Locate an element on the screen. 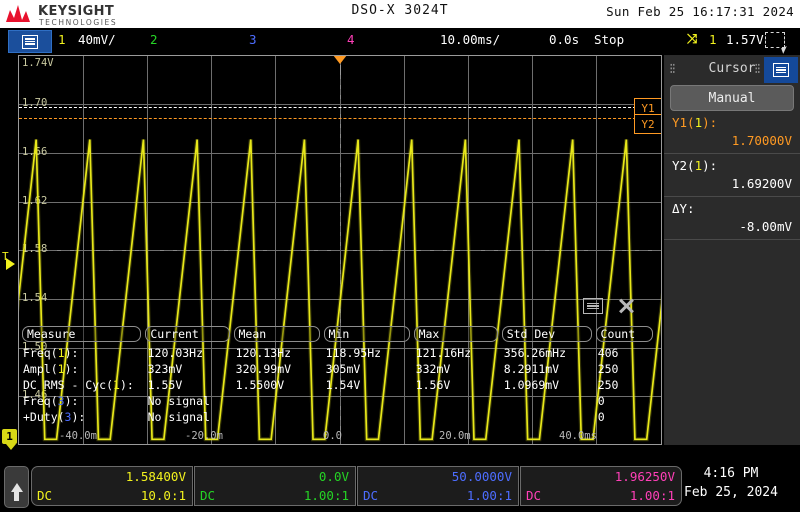 Image resolution: width=800 pixels, height=512 pixels. cursor-y2-tag: Y2 is located at coordinates (647, 124).